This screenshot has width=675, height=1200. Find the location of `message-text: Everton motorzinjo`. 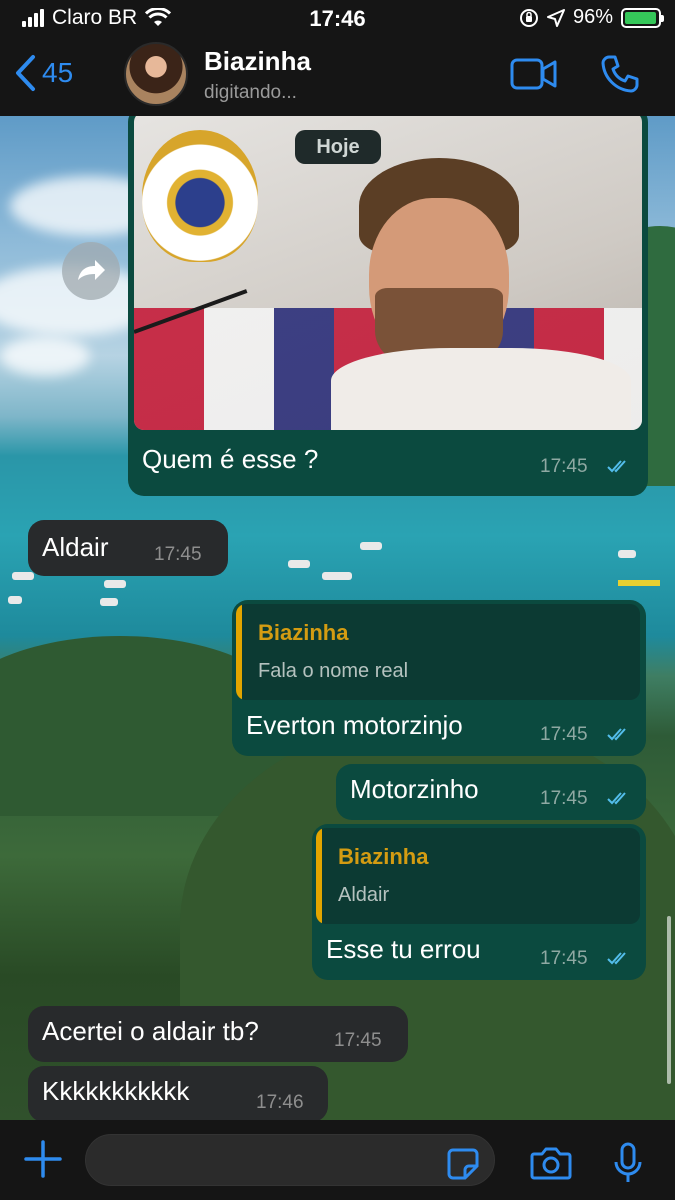

message-text: Everton motorzinjo is located at coordinates (354, 725).